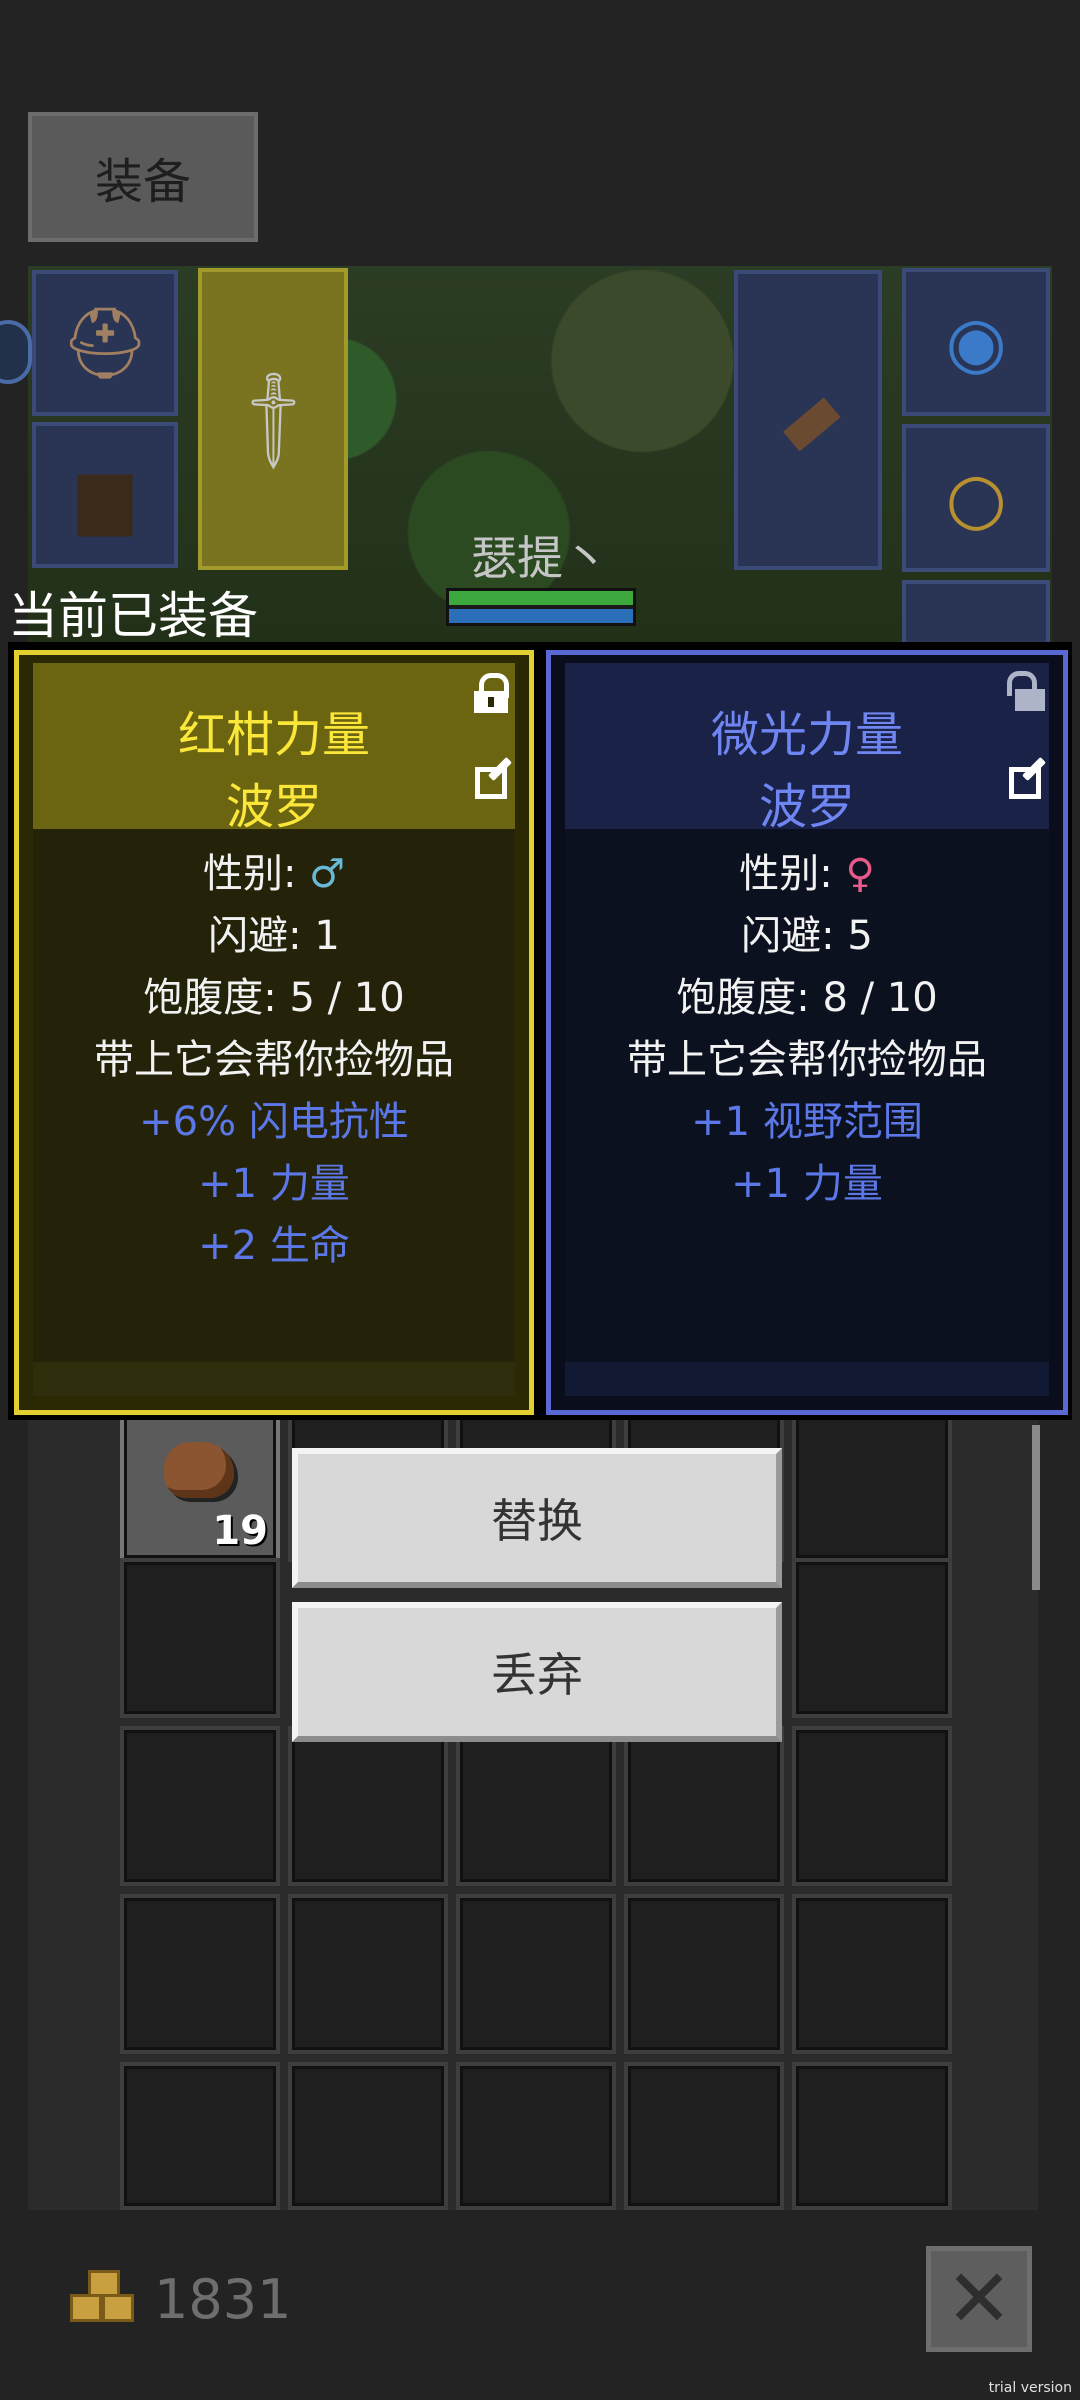 This screenshot has width=1080, height=2400. What do you see at coordinates (491, 693) in the screenshot?
I see `lock-icon` at bounding box center [491, 693].